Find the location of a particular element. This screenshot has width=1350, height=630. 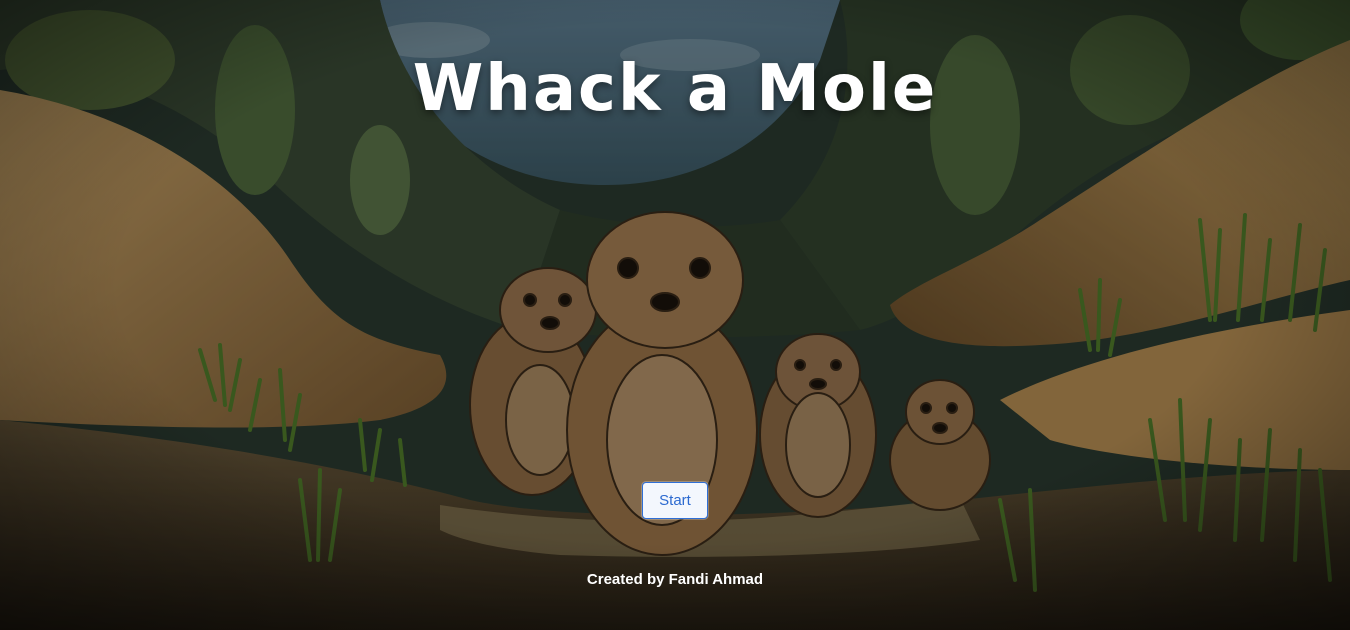

credit-text: Created by Fandi Ahmad is located at coordinates (675, 579).